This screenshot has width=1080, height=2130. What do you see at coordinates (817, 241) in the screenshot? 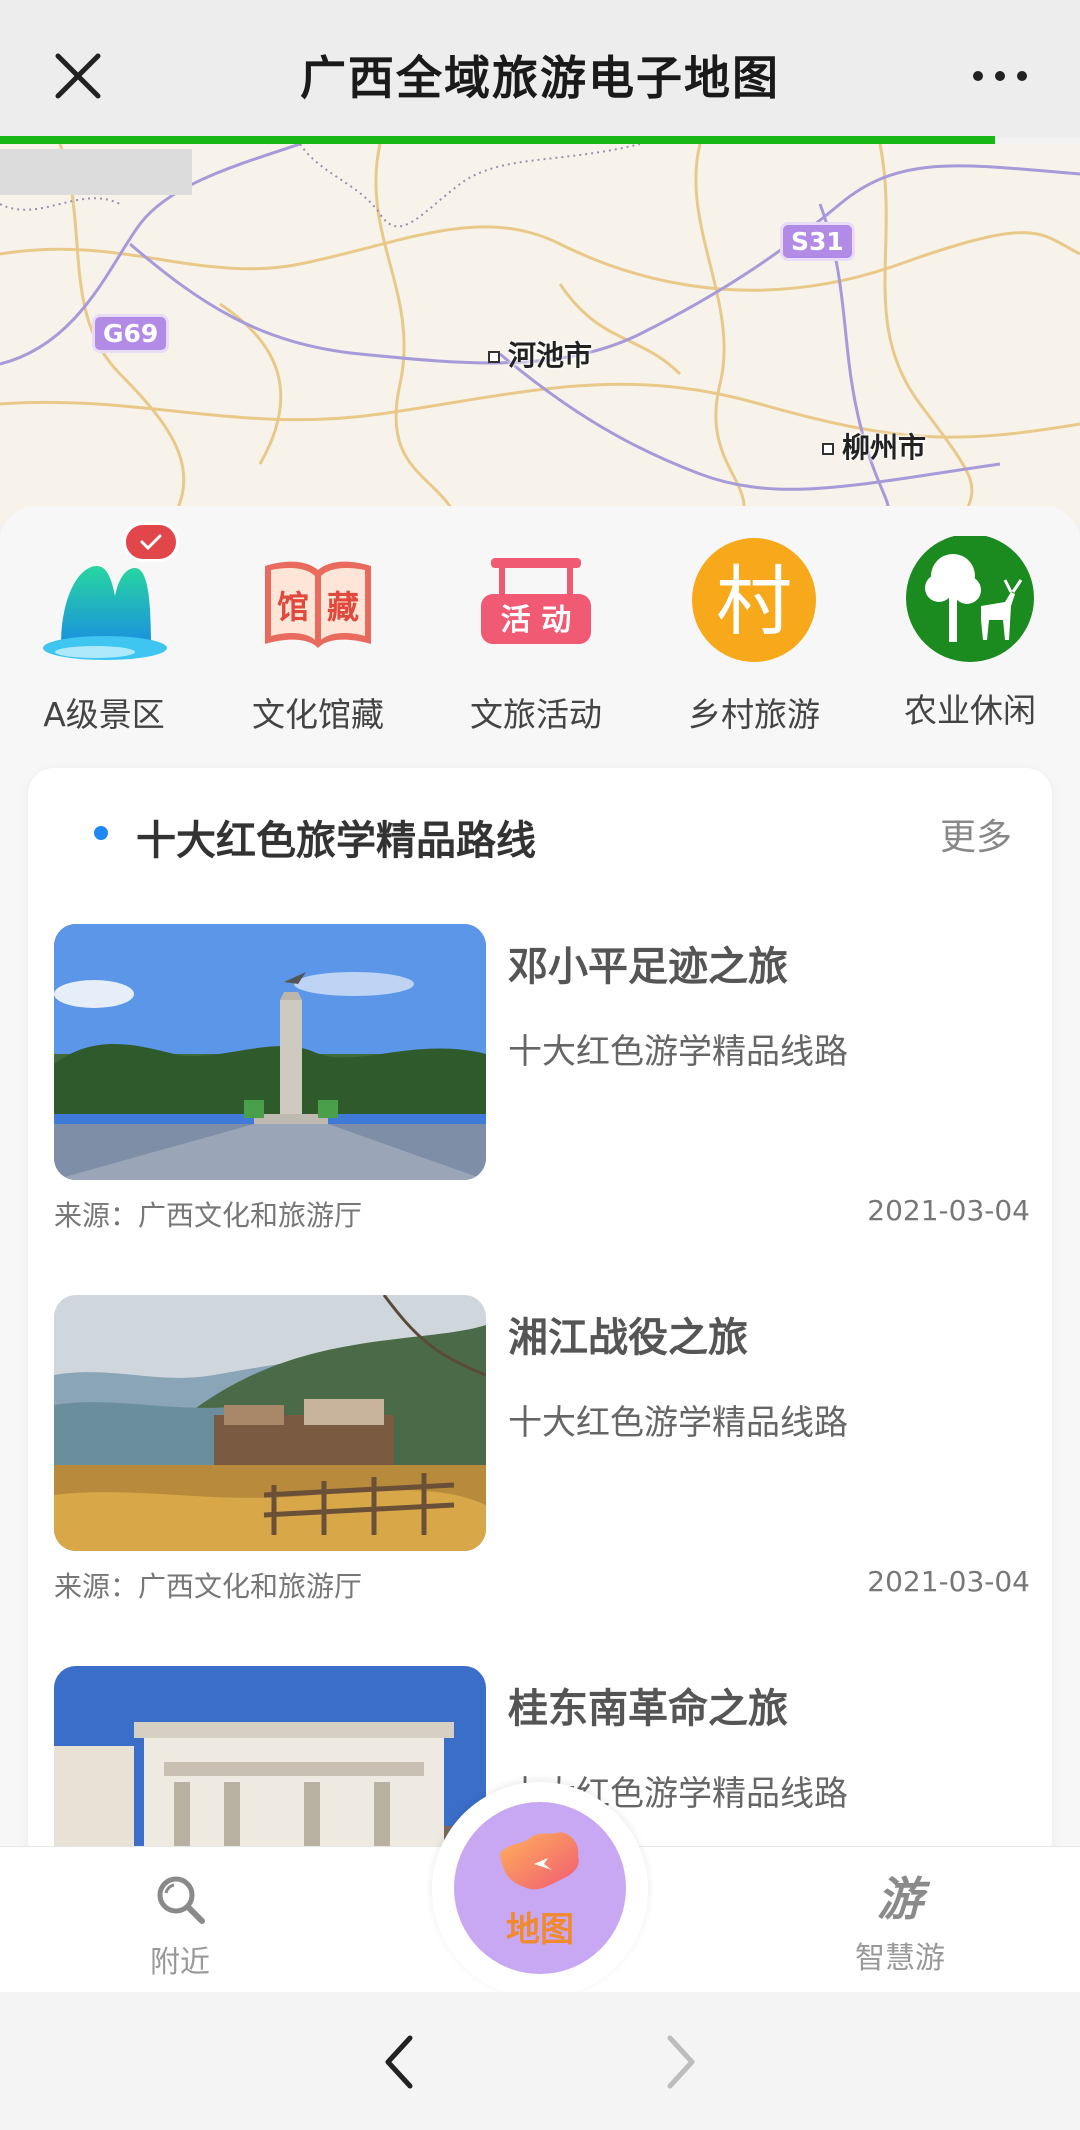
I see `highway-shield-s31: S31` at bounding box center [817, 241].